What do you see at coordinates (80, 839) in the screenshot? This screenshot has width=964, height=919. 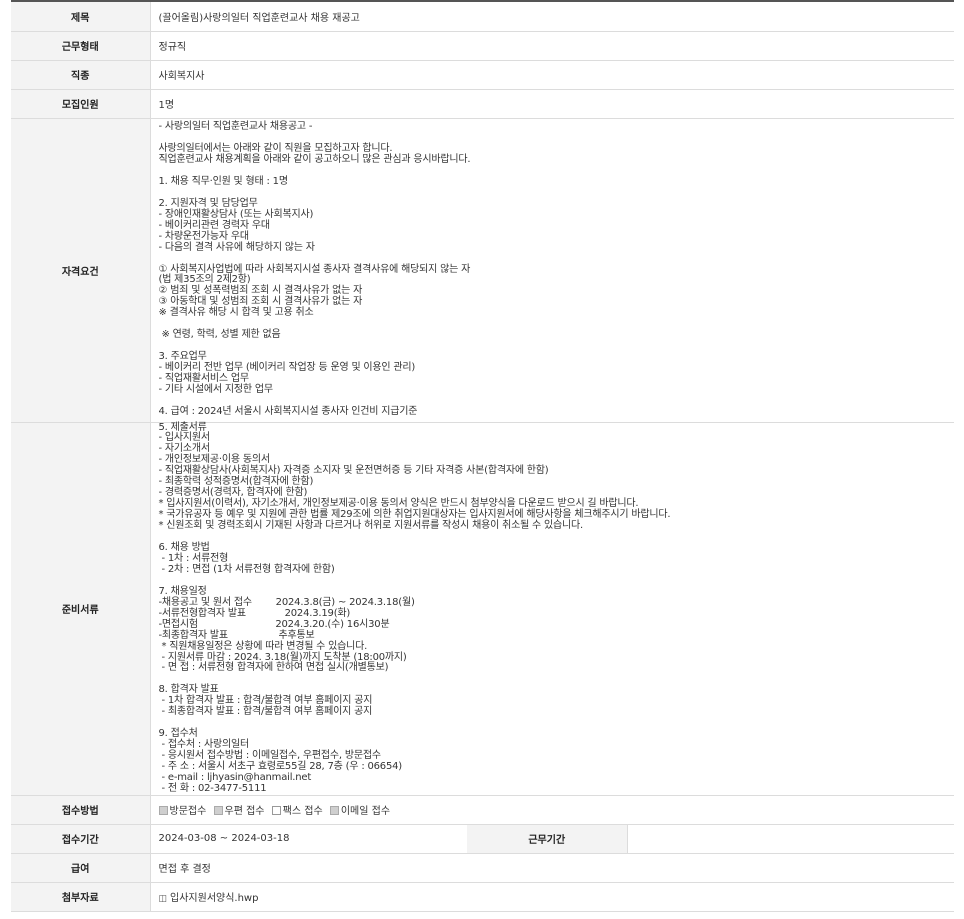 I see `label-period: 접수기간` at bounding box center [80, 839].